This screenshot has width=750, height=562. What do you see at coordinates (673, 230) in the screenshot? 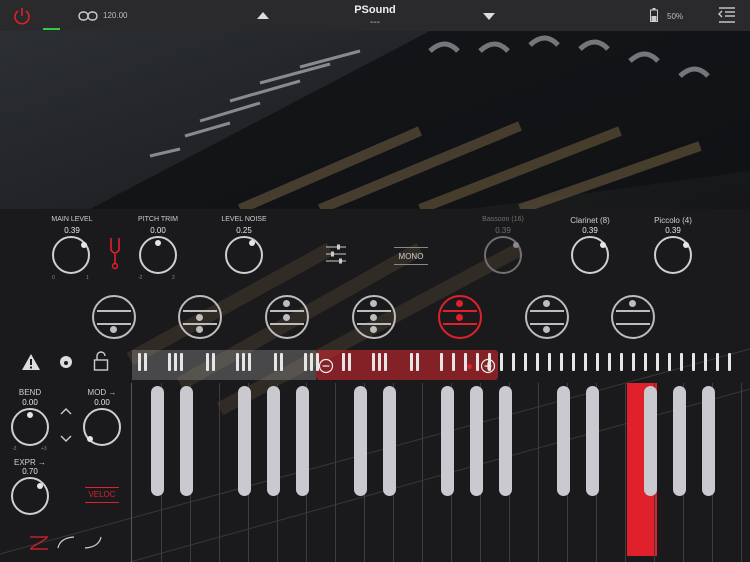
I see `piccolo-value: 0.39` at bounding box center [673, 230].